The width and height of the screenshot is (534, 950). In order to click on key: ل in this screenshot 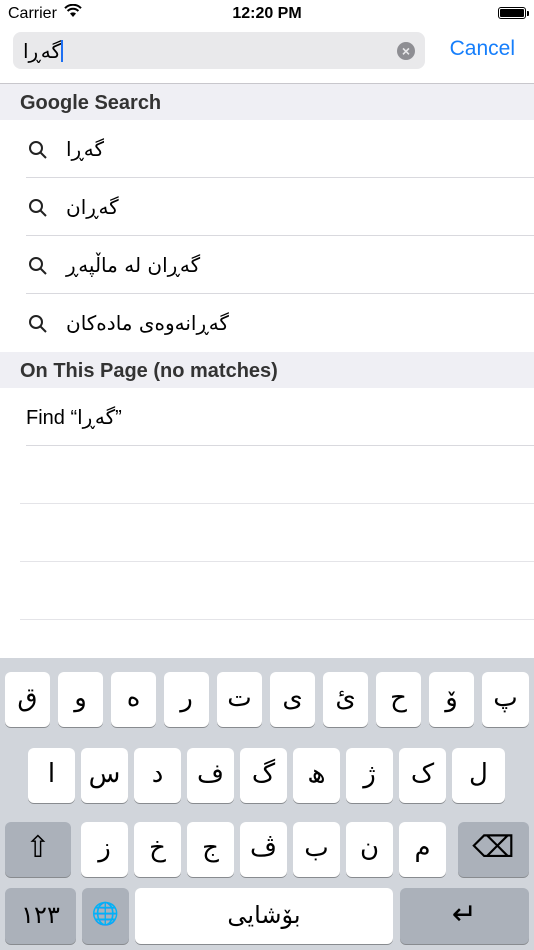, I will do `click(478, 775)`.